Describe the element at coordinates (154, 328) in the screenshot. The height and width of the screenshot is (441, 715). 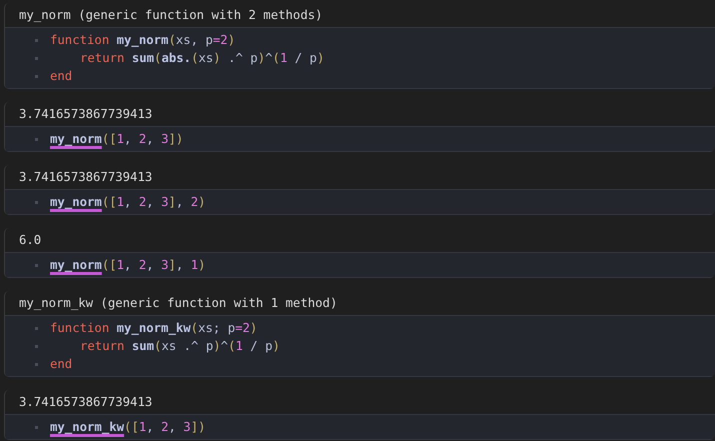
I see `code-line: function my_norm_kw(xs; p=2)` at that location.